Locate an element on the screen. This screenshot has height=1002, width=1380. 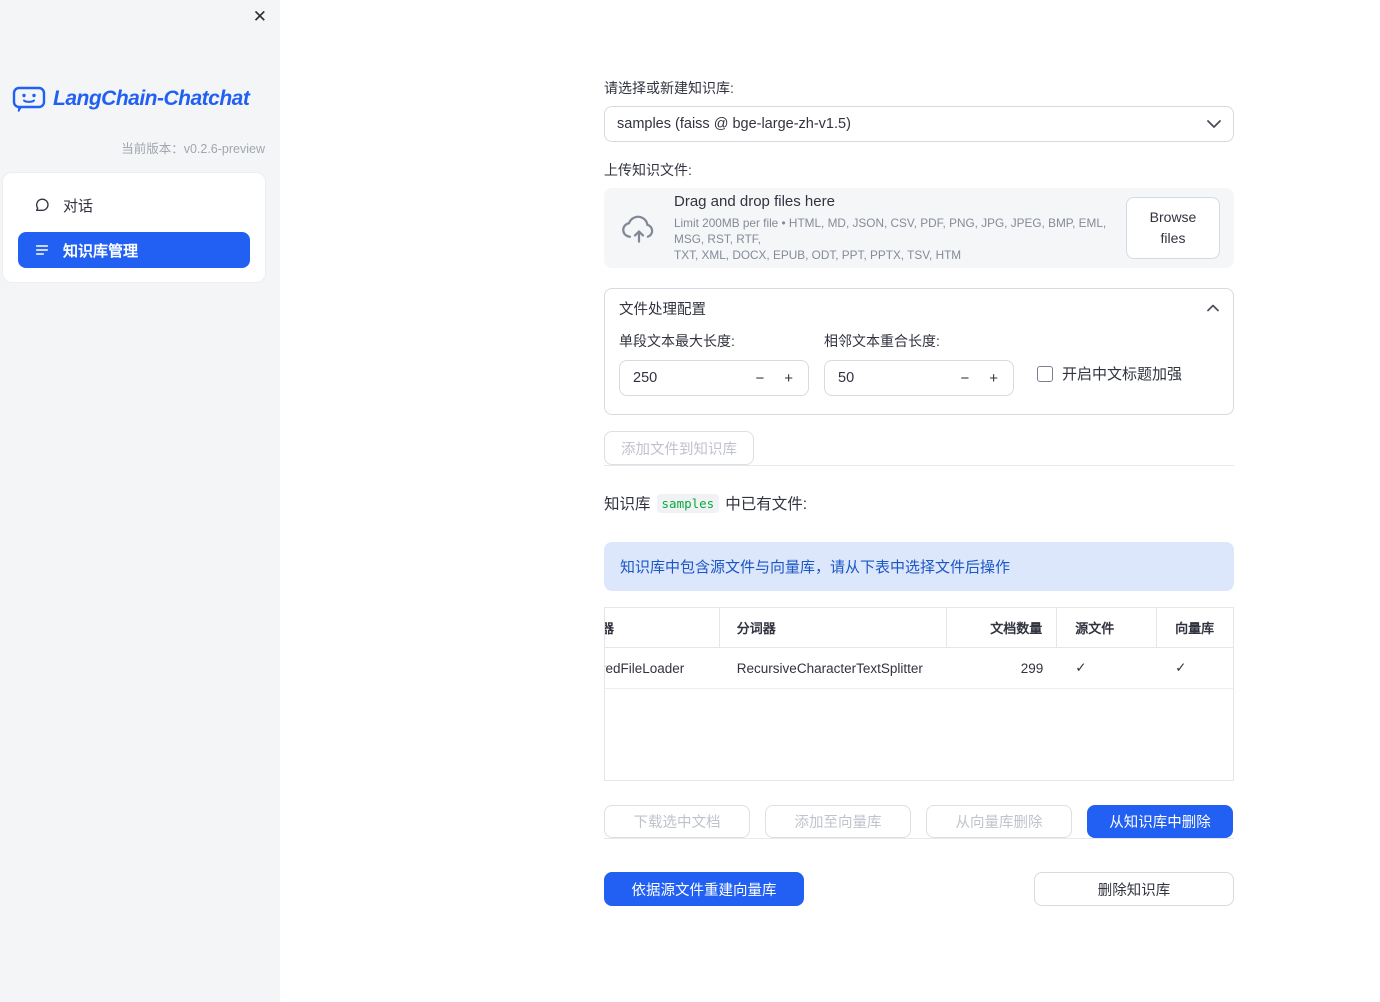
rebuild-vector-store-button: 依据源文件重建向量库 is located at coordinates (704, 889).